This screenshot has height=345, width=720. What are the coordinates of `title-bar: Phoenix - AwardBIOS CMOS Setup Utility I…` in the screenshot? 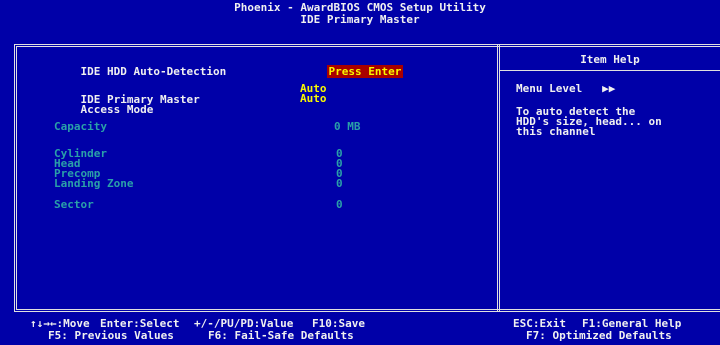 It's located at (360, 14).